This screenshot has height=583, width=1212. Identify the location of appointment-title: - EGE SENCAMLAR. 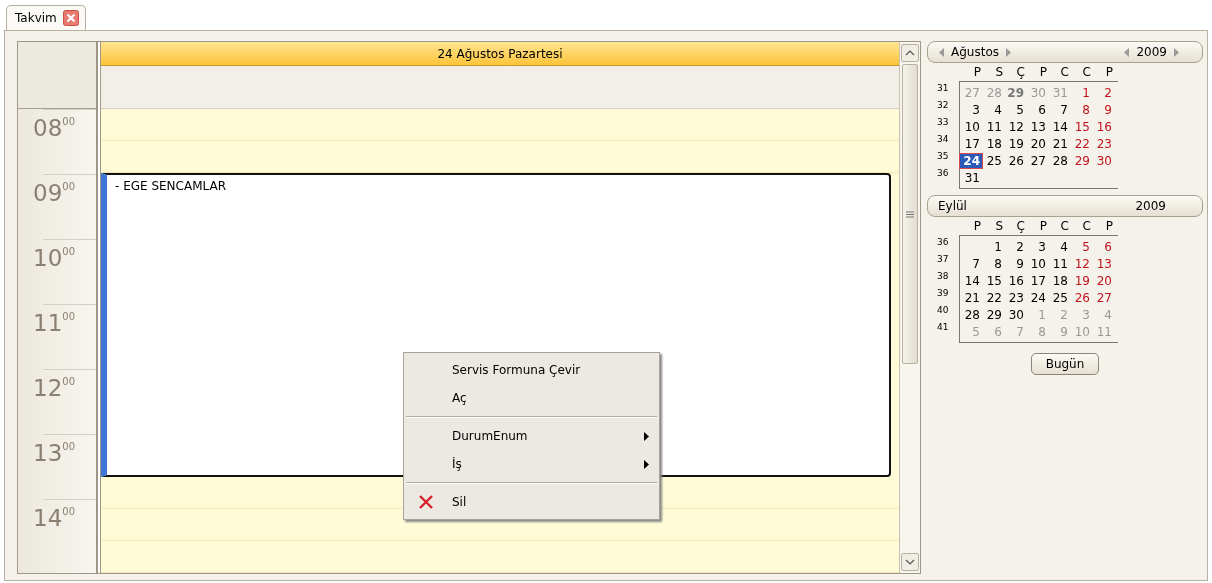
(171, 186).